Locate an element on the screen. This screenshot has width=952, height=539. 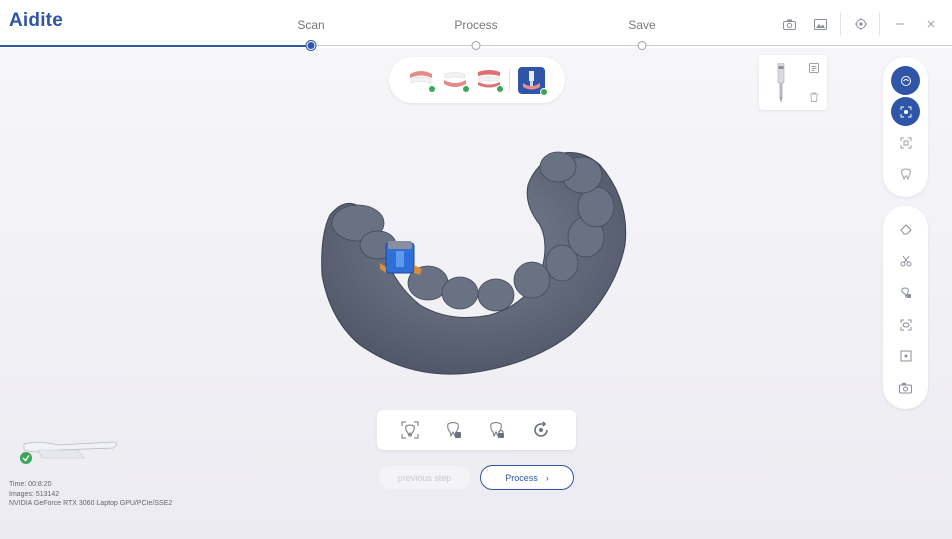
scan-type-divider is located at coordinates (509, 80).